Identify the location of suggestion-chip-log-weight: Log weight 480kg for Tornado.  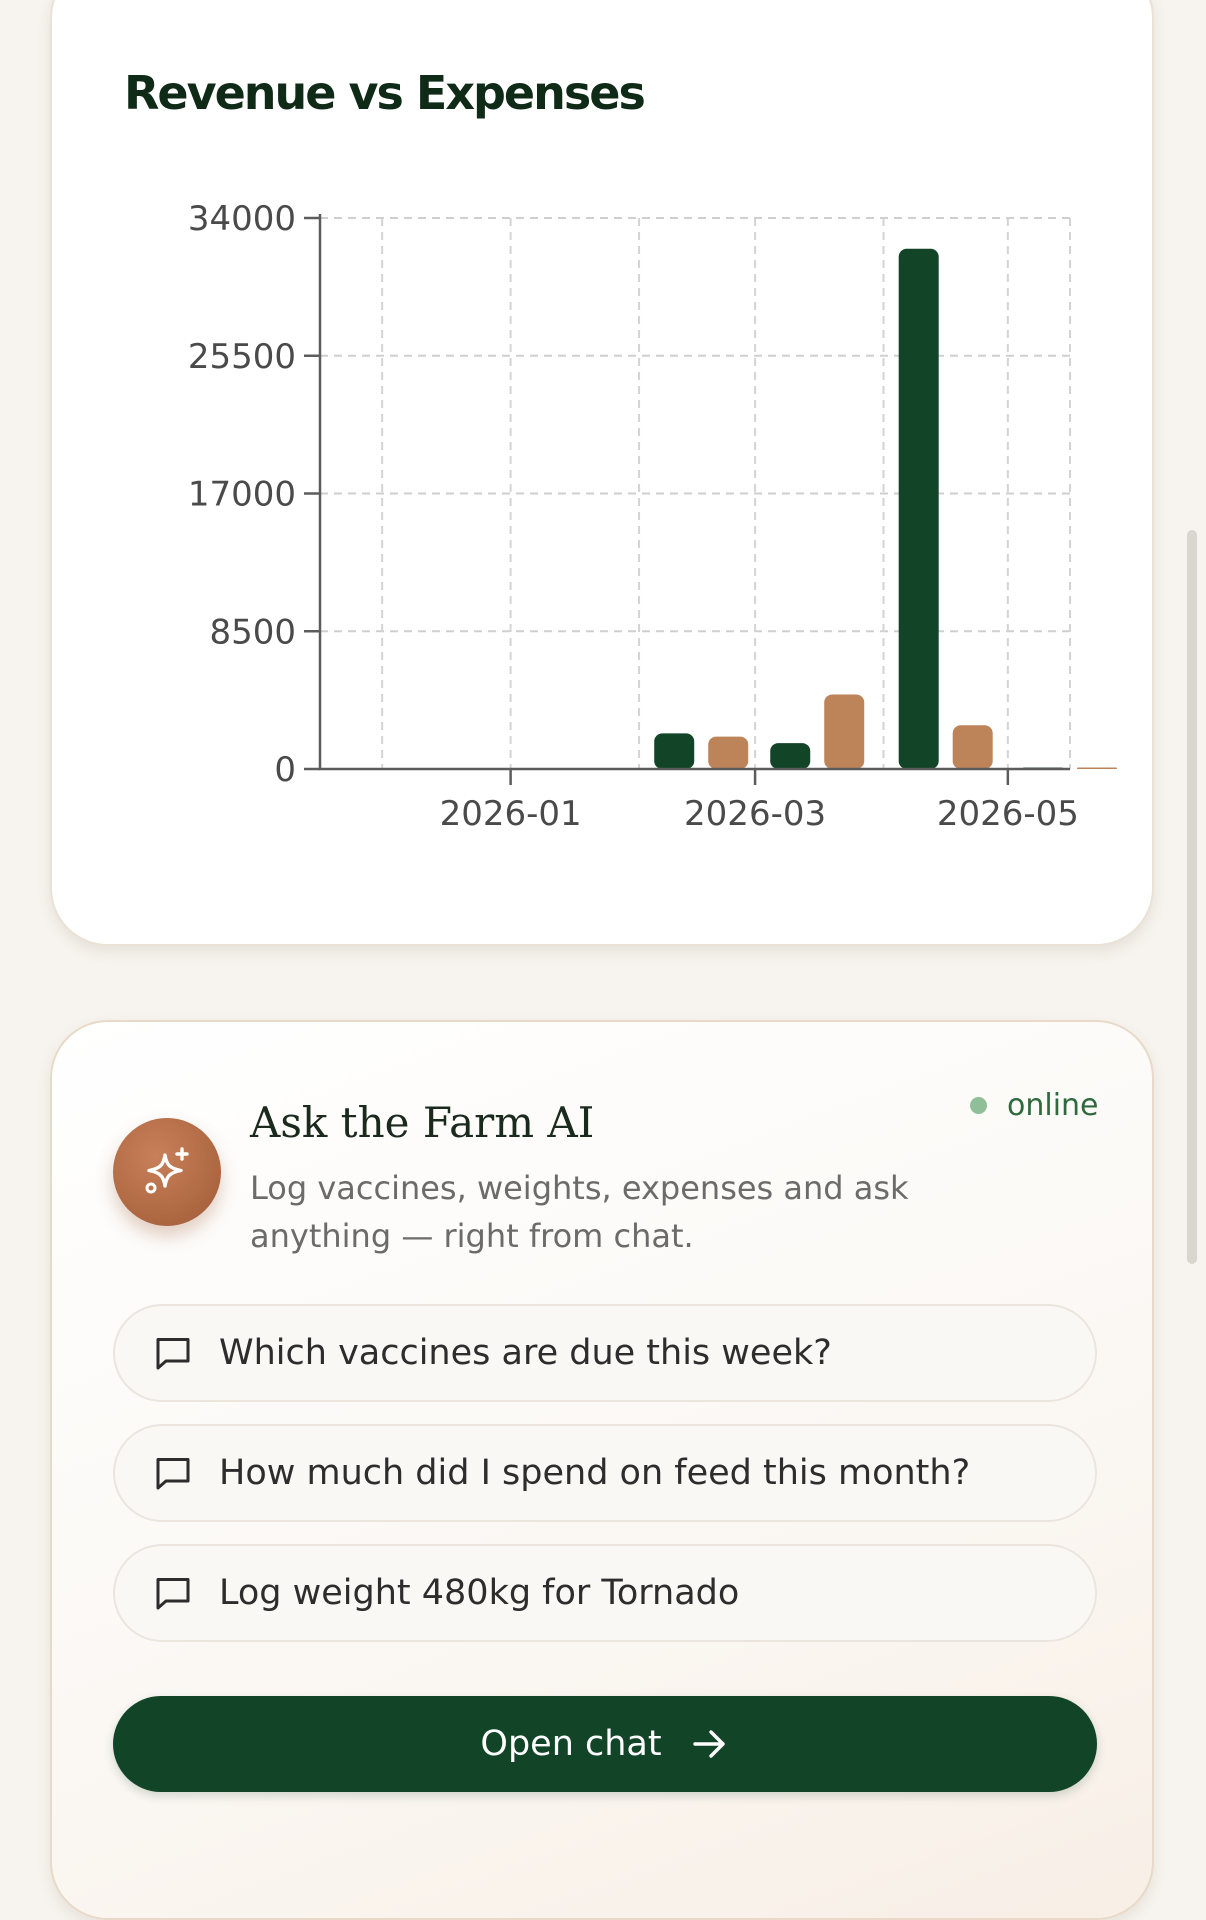
(605, 1593).